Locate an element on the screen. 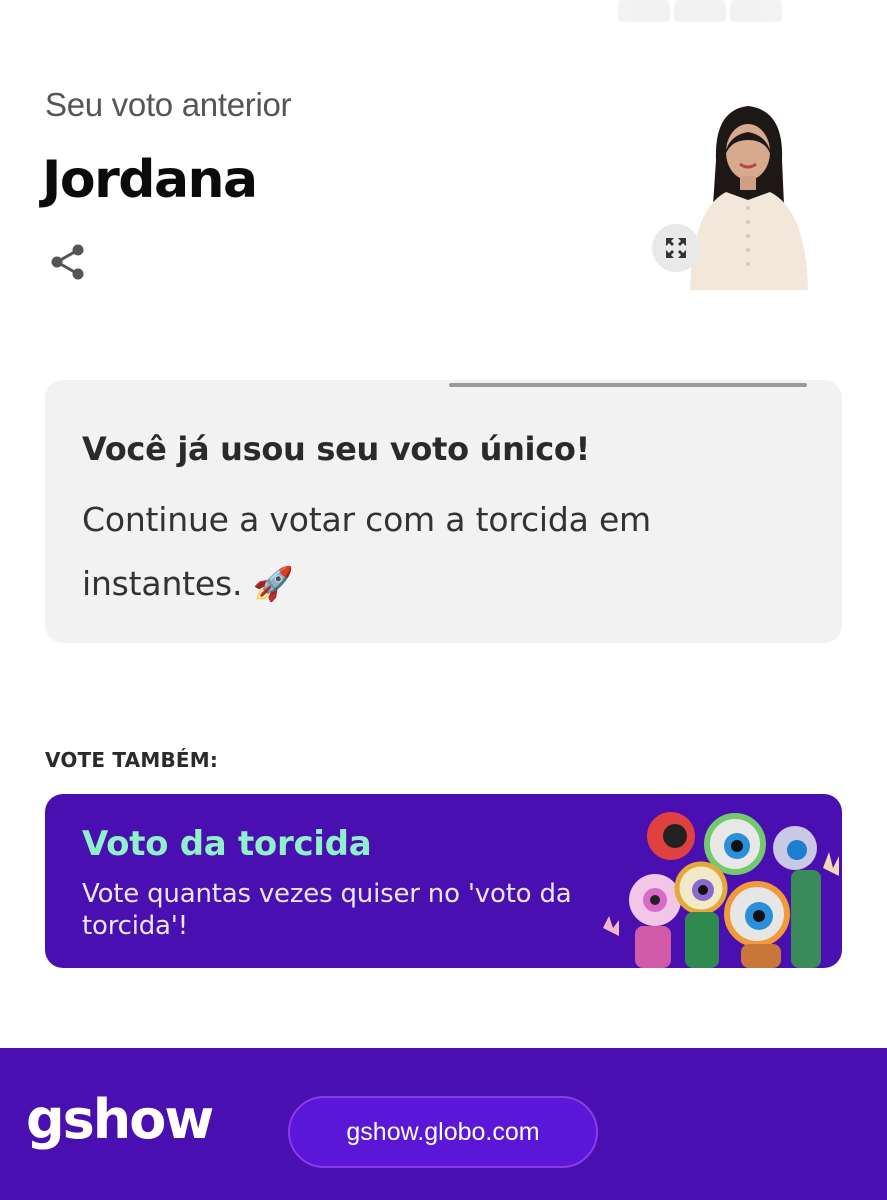 This screenshot has width=887, height=1200. share-icon is located at coordinates (68, 262).